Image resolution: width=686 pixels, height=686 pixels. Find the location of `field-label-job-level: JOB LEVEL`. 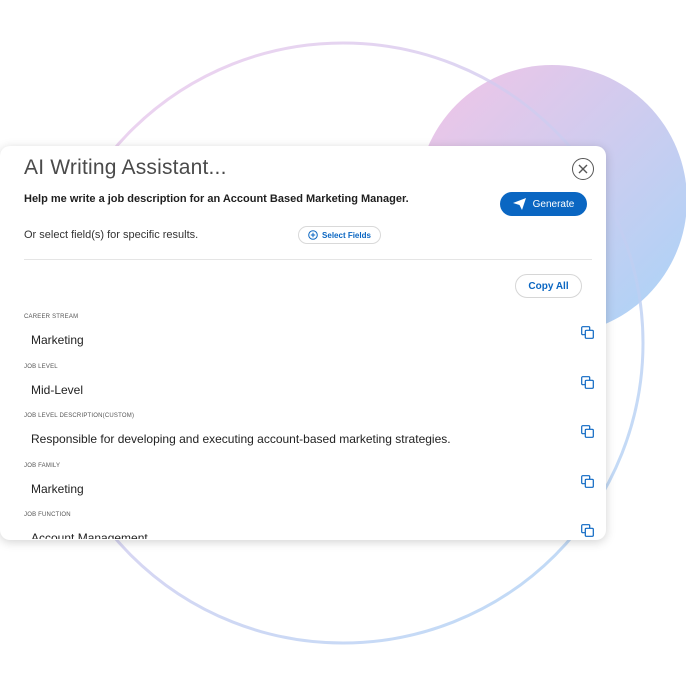

field-label-job-level: JOB LEVEL is located at coordinates (41, 367).